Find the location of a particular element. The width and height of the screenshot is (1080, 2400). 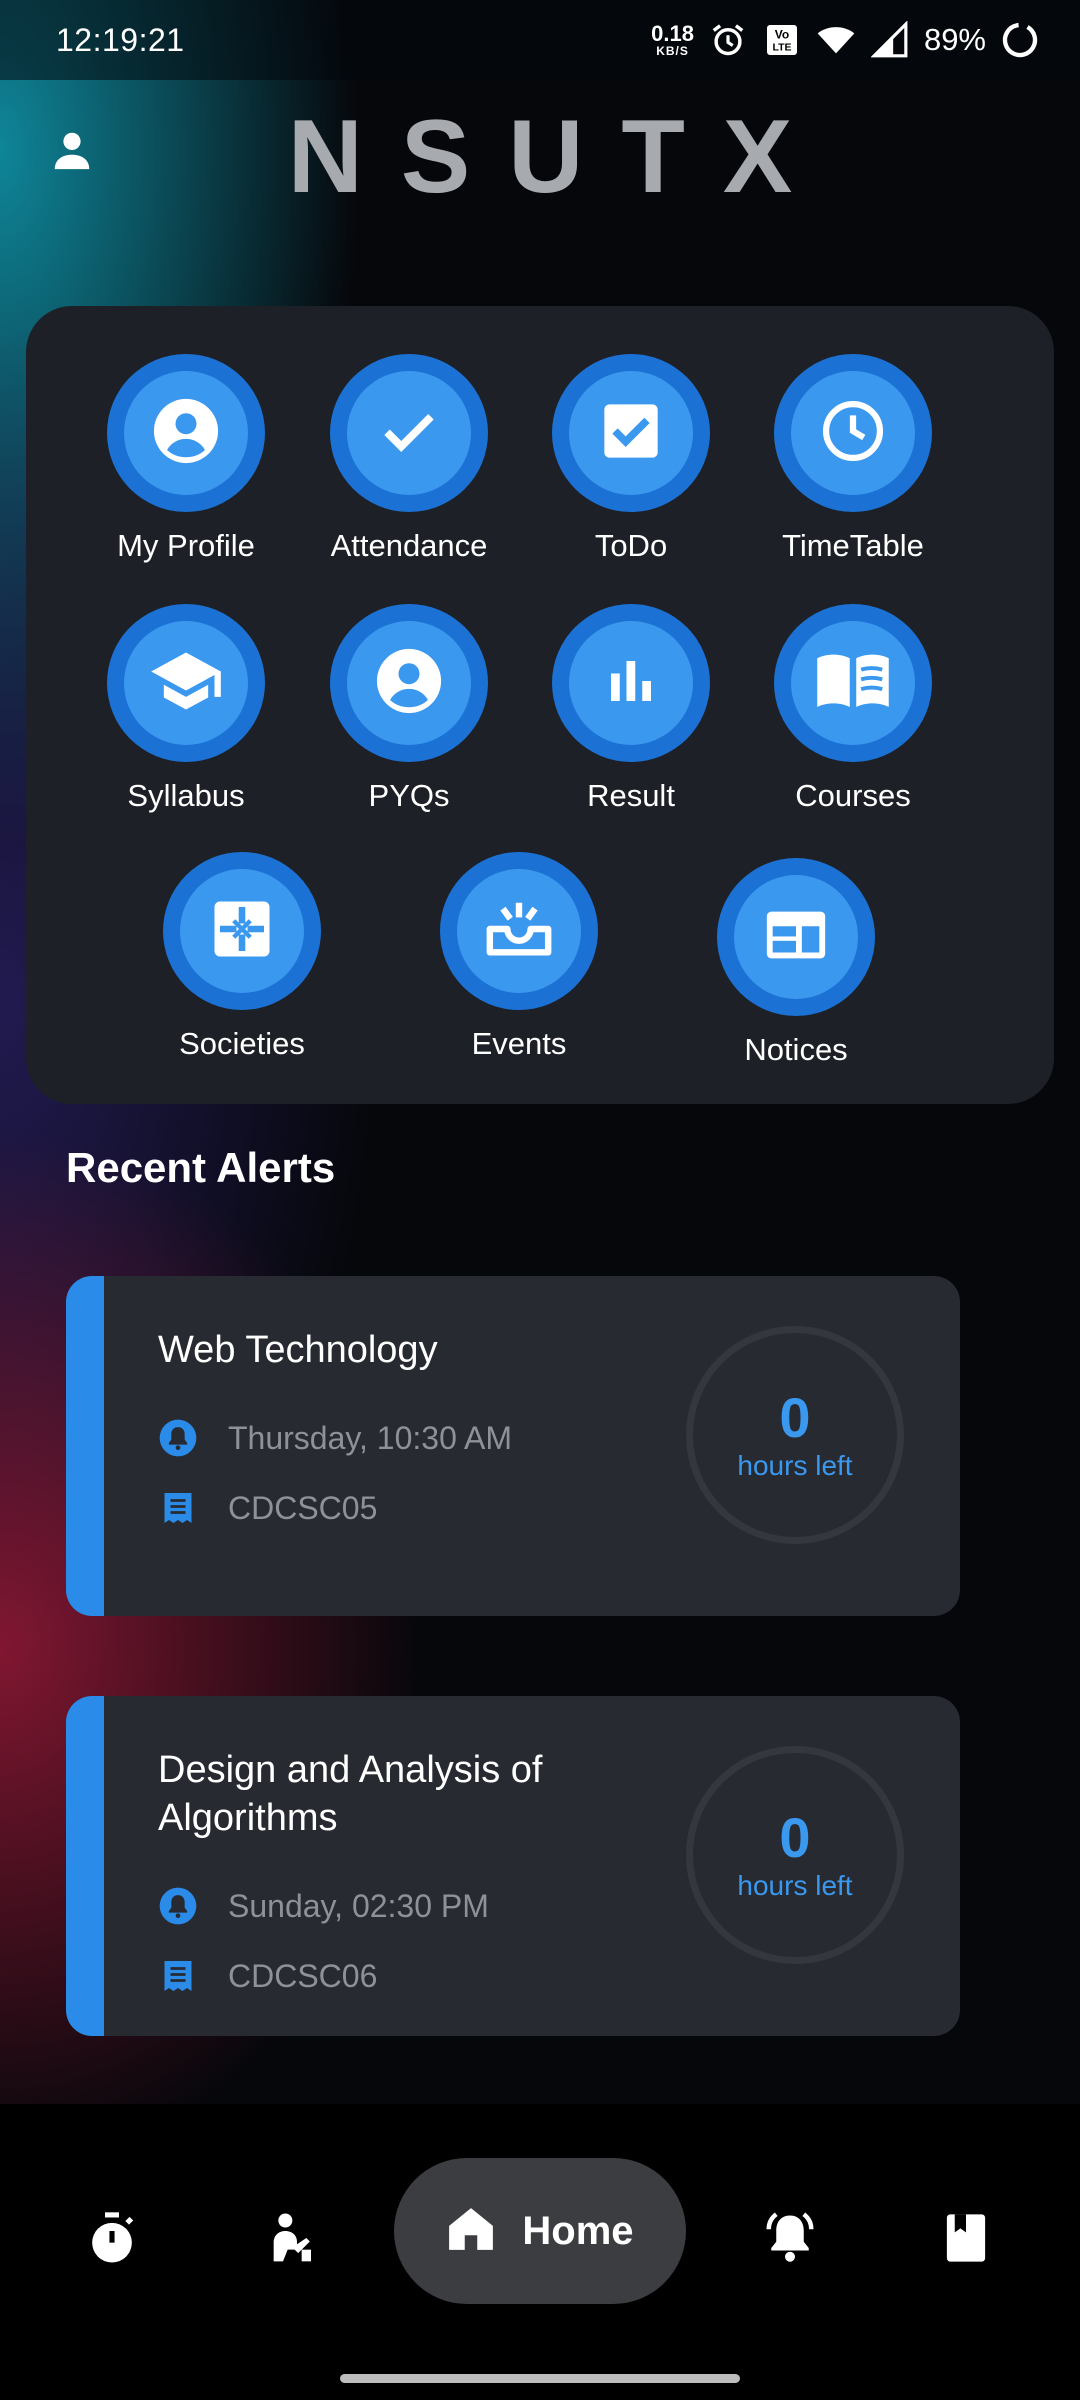

nav-notifications is located at coordinates (790, 2240).